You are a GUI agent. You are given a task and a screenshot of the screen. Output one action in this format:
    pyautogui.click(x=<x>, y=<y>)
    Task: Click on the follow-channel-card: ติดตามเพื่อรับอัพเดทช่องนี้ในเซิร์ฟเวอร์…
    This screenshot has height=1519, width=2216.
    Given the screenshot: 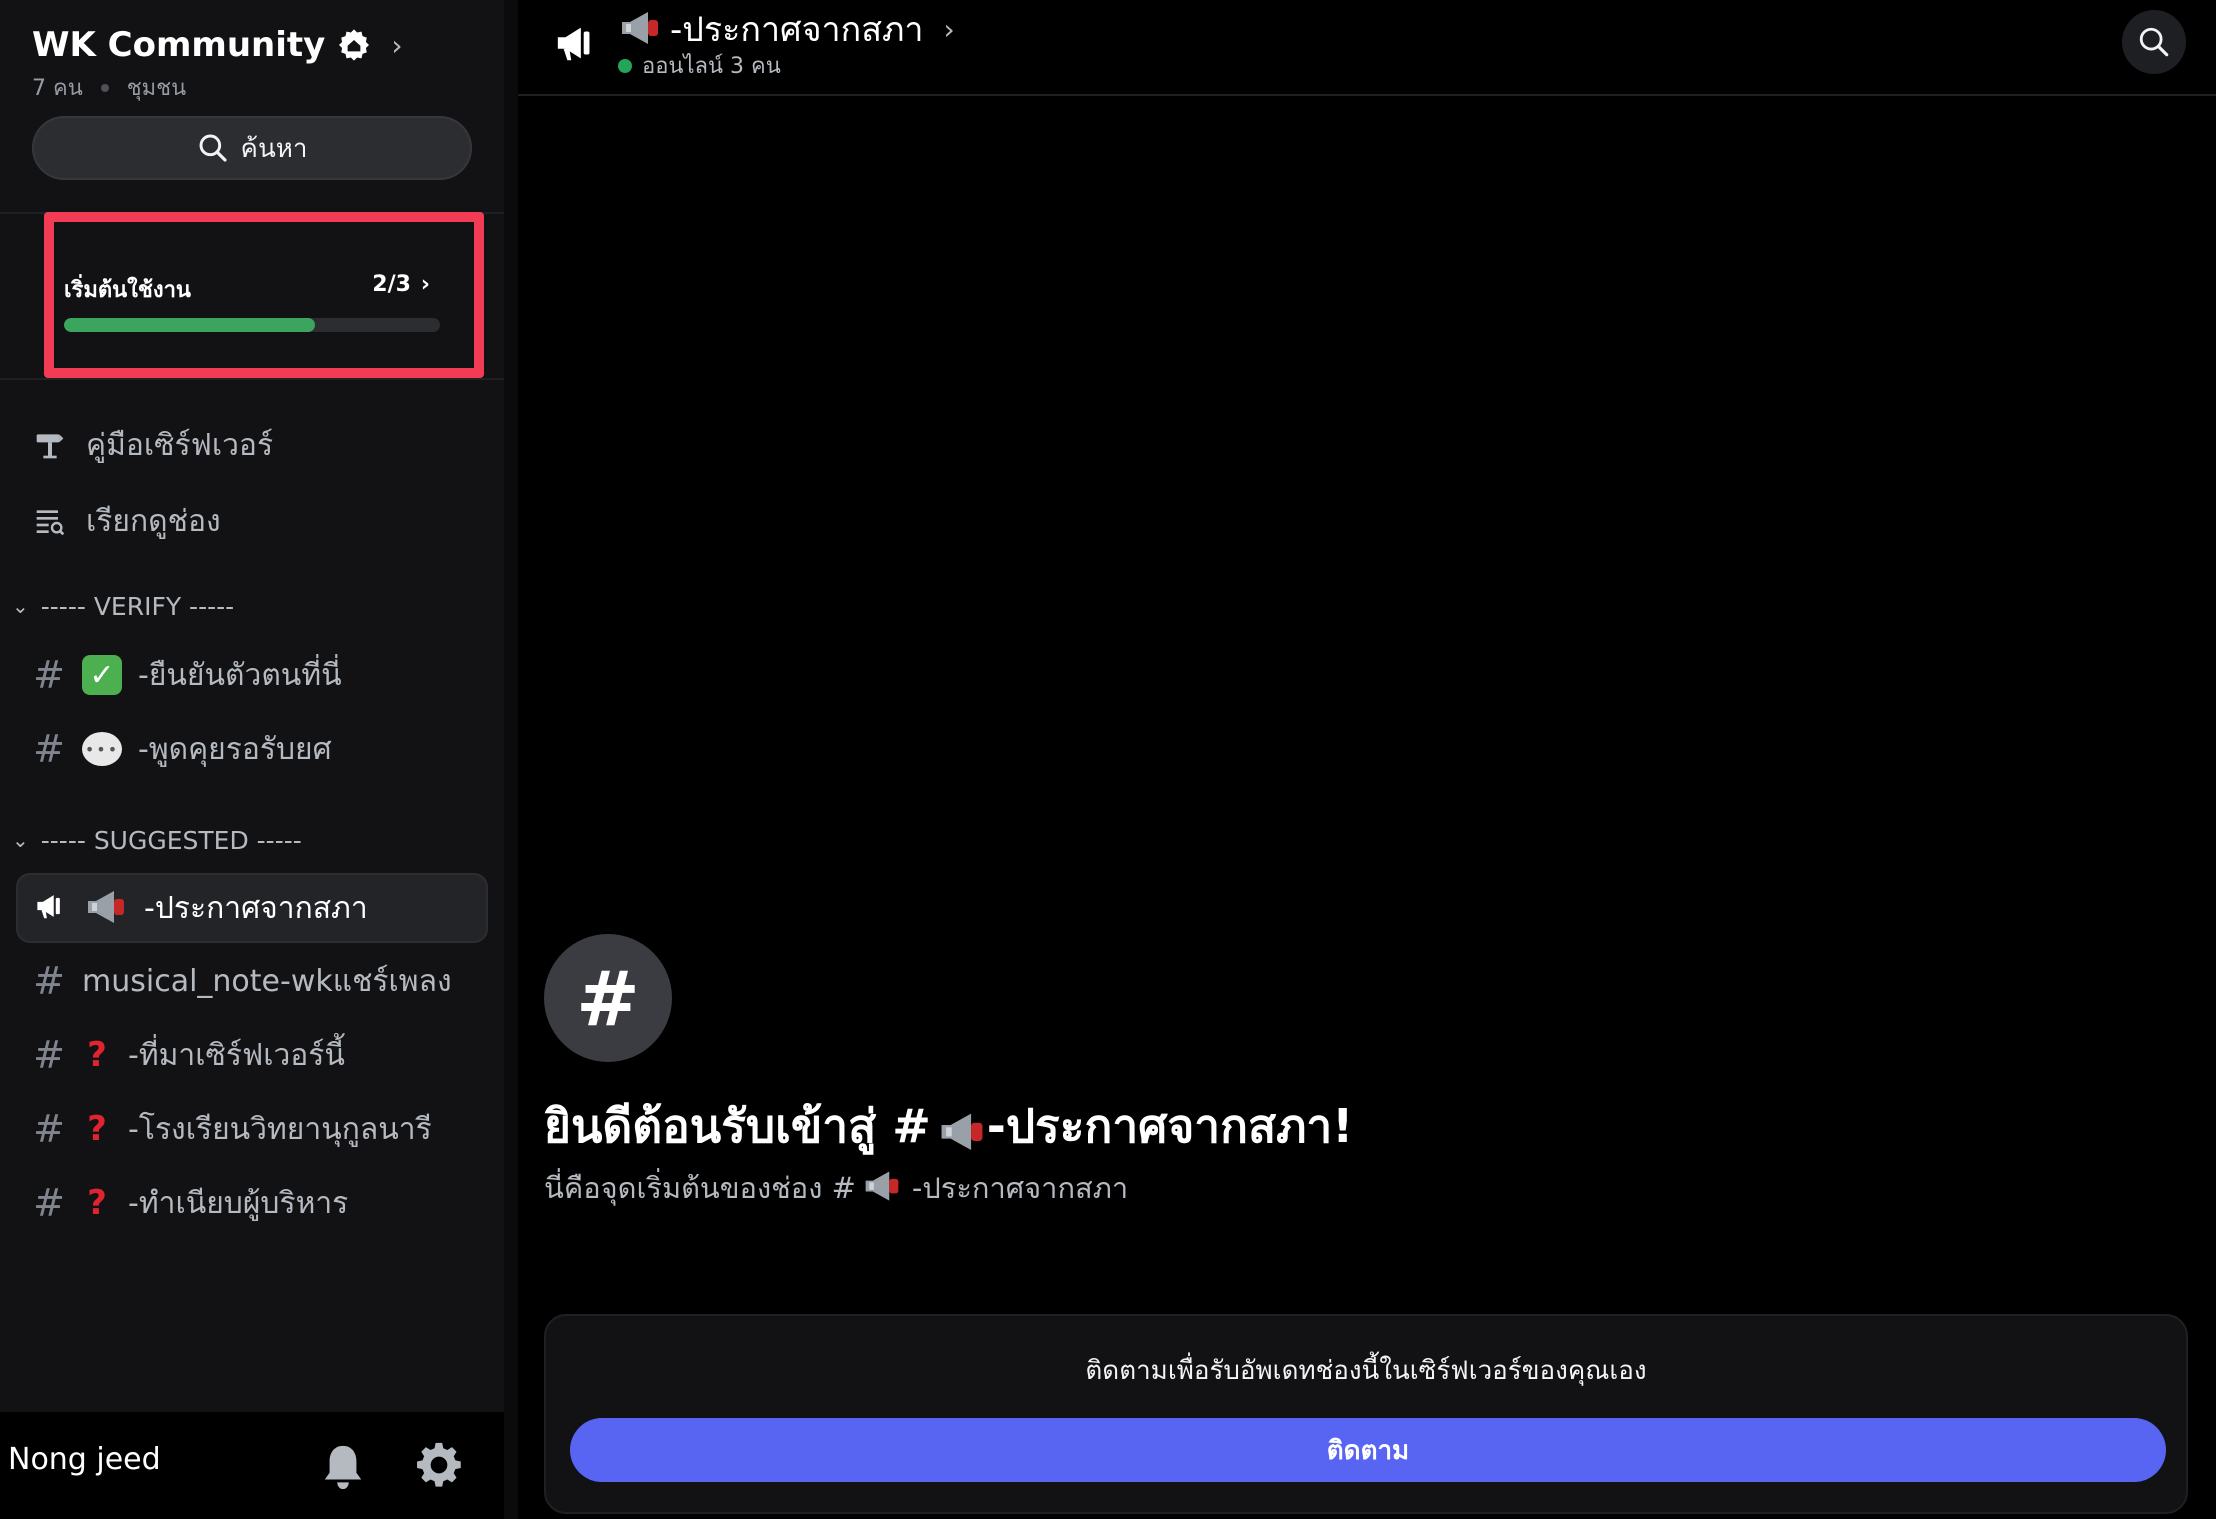 What is the action you would take?
    pyautogui.click(x=1366, y=1414)
    